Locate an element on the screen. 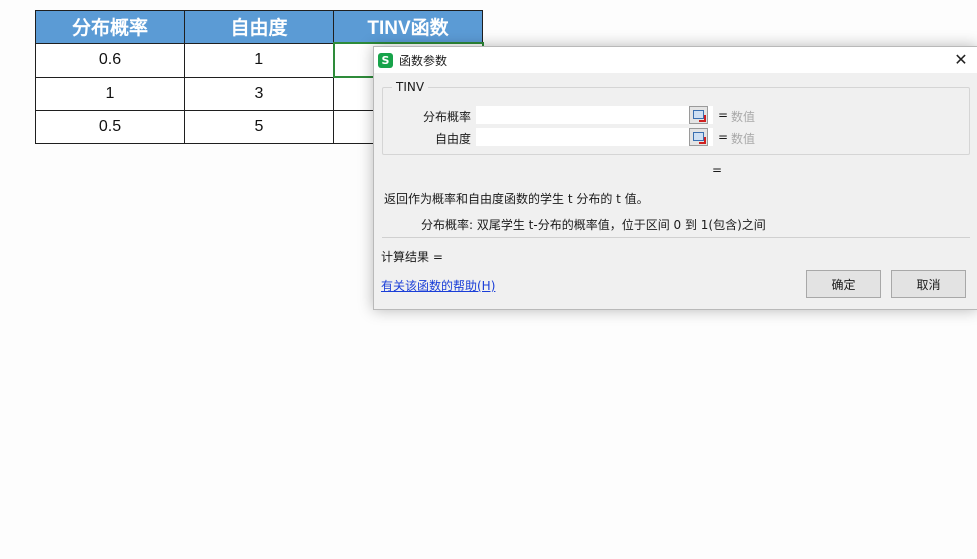 This screenshot has width=977, height=559. ok-button: 确定 is located at coordinates (843, 284).